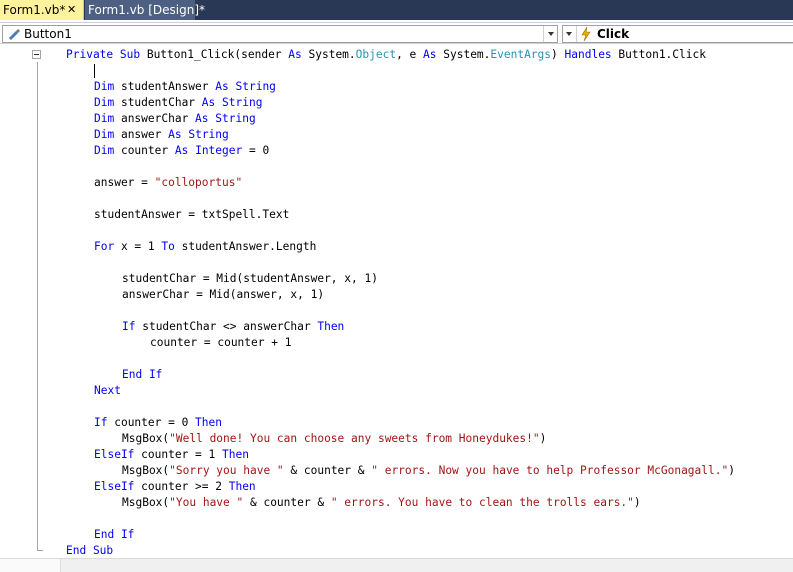  What do you see at coordinates (178, 454) in the screenshot?
I see `code-token: counter = 1` at bounding box center [178, 454].